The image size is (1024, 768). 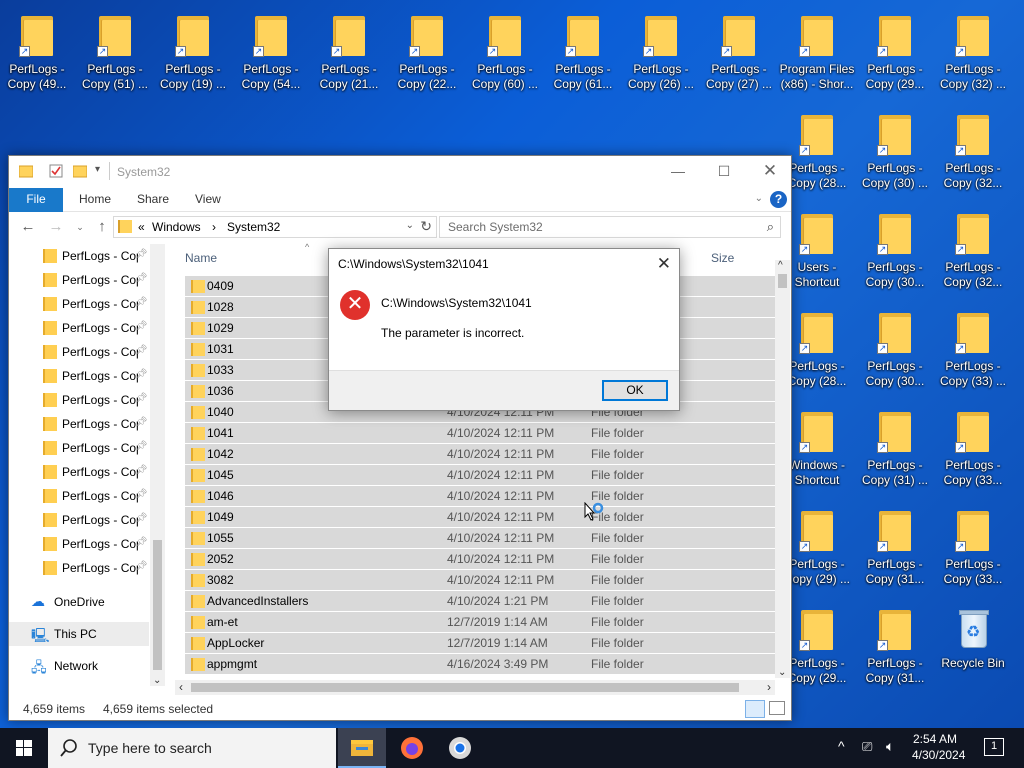 What do you see at coordinates (480, 622) in the screenshot?
I see `file-row: am-et 12/7/2019 1:14 AM File folder` at bounding box center [480, 622].